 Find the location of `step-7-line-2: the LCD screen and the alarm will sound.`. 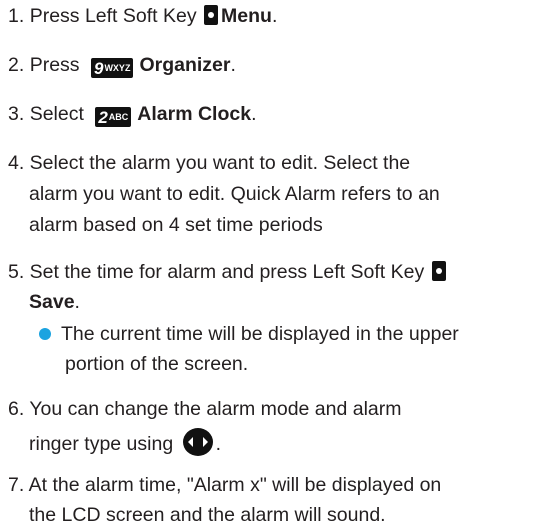

step-7-line-2: the LCD screen and the alarm will sound. is located at coordinates (207, 515).